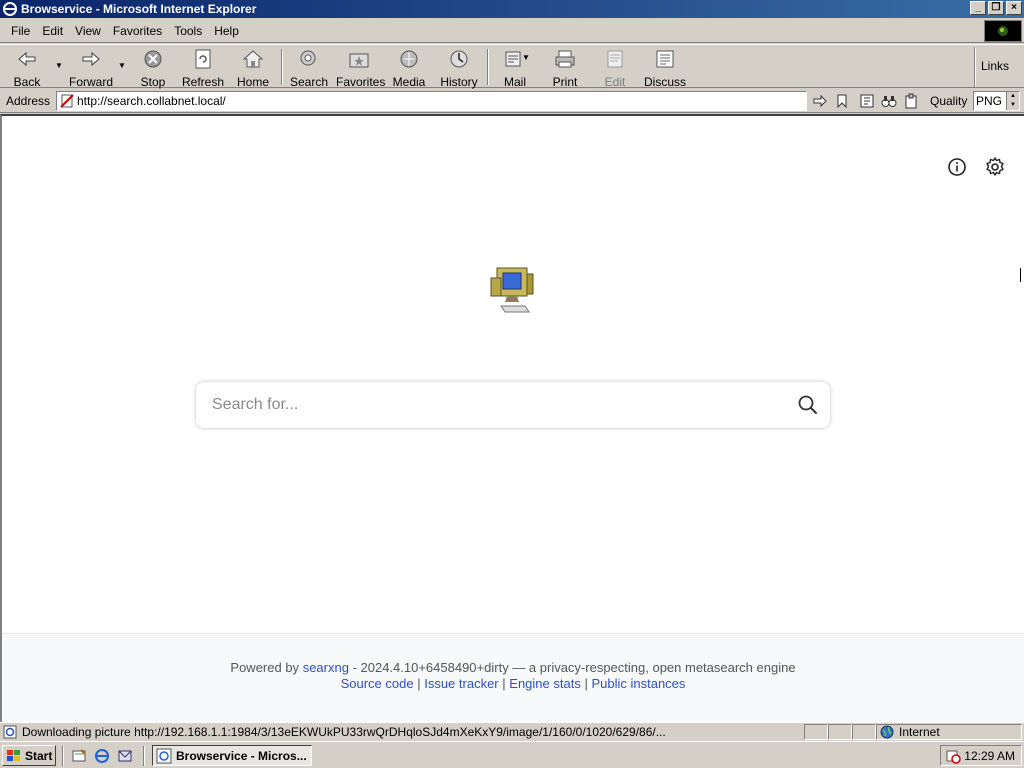  I want to click on menu-edit: Edit, so click(52, 31).